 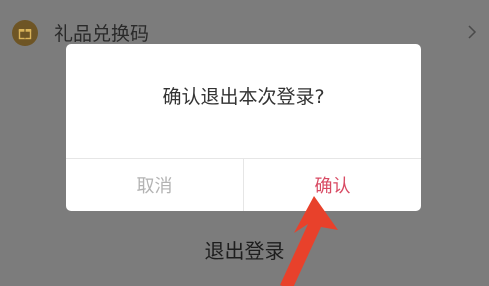 What do you see at coordinates (154, 185) in the screenshot?
I see `cancel-button: 取消` at bounding box center [154, 185].